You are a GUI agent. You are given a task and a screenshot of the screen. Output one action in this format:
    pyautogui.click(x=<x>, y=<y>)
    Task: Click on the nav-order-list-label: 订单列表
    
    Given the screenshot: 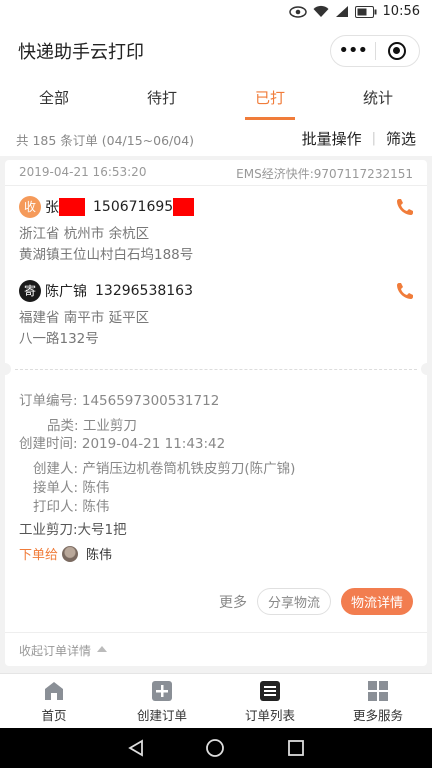 What is the action you would take?
    pyautogui.click(x=269, y=715)
    